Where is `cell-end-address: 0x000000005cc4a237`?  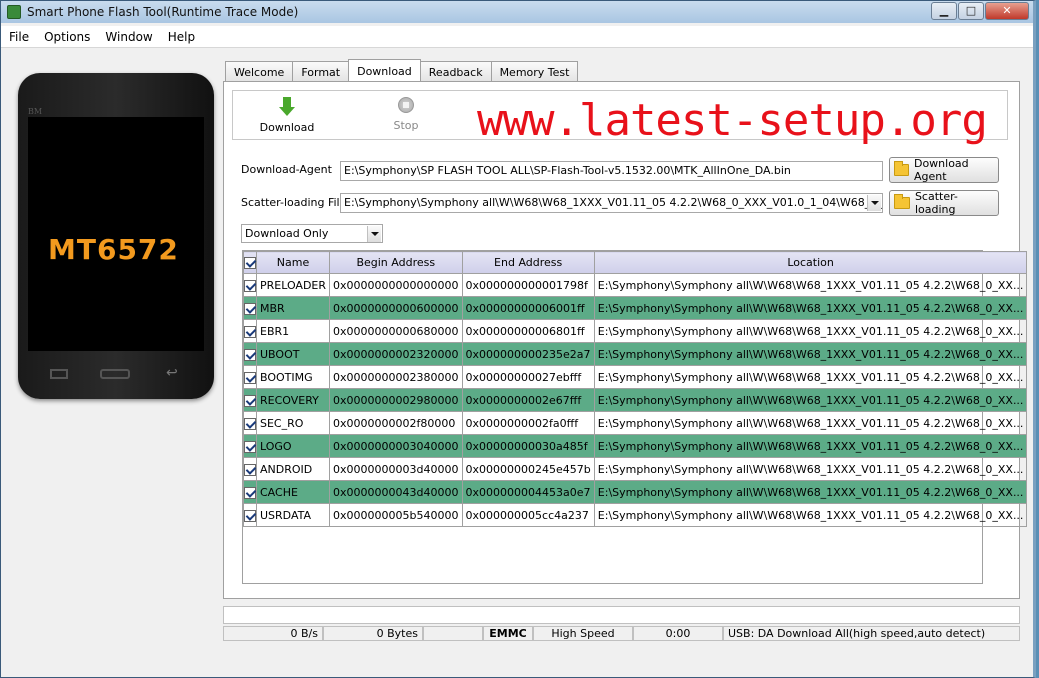 cell-end-address: 0x000000005cc4a237 is located at coordinates (528, 515).